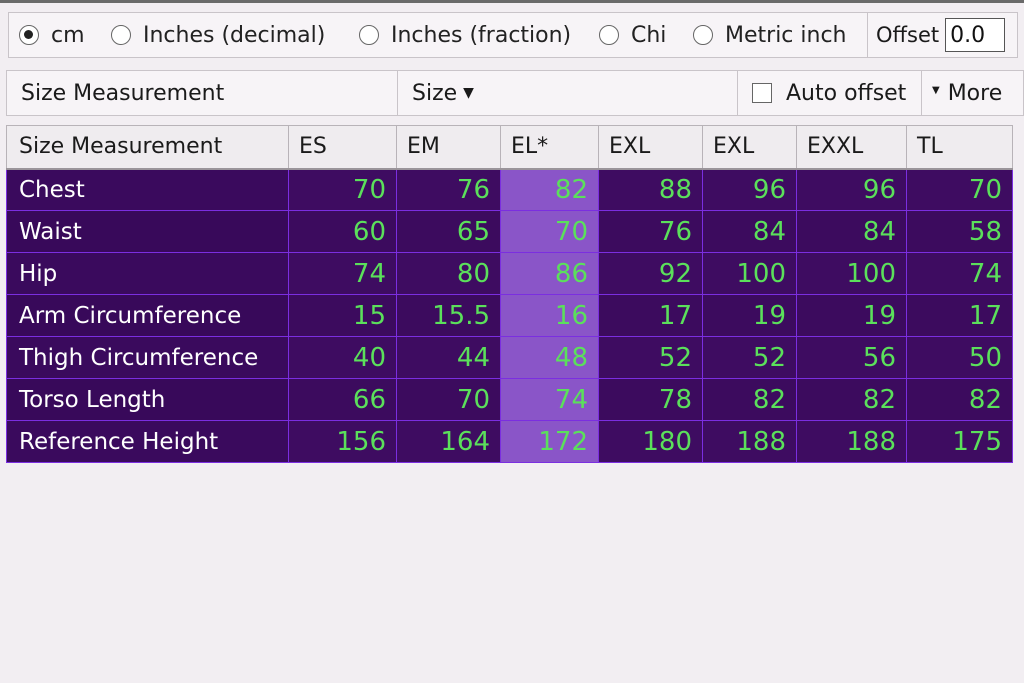 The width and height of the screenshot is (1024, 683). I want to click on table-cell: 48, so click(549, 357).